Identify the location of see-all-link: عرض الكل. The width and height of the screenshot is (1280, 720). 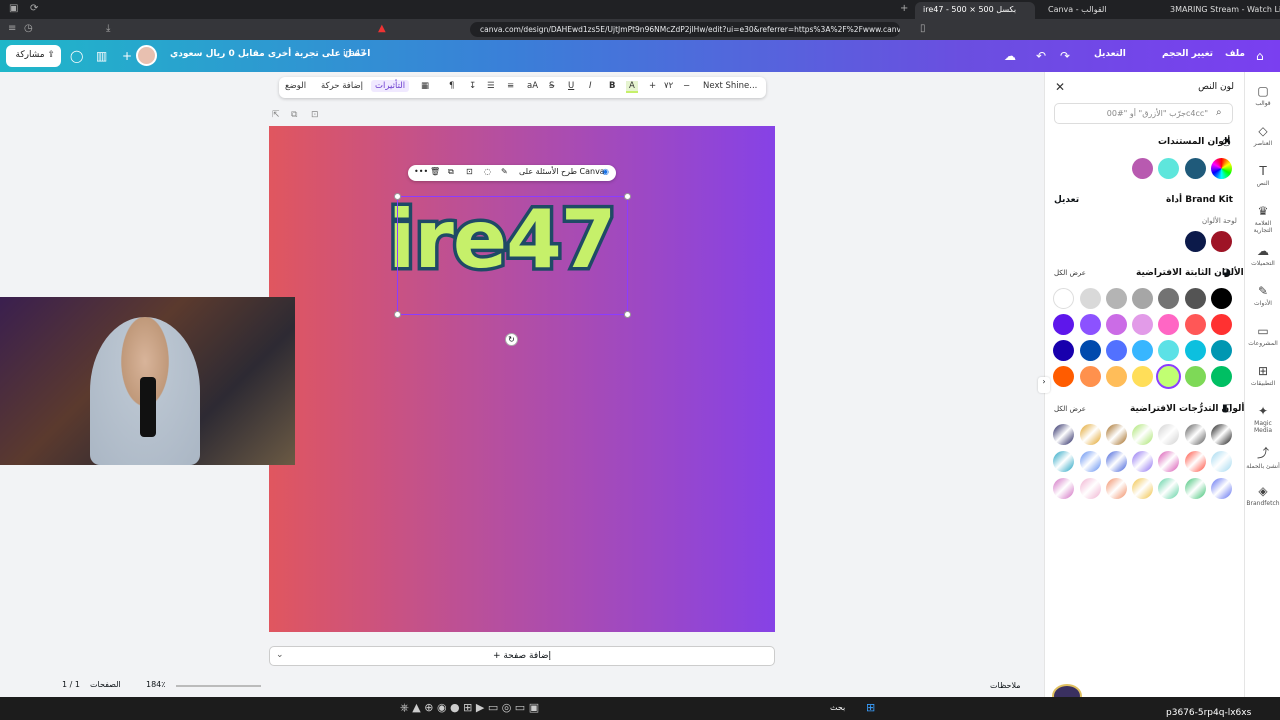
(1070, 273).